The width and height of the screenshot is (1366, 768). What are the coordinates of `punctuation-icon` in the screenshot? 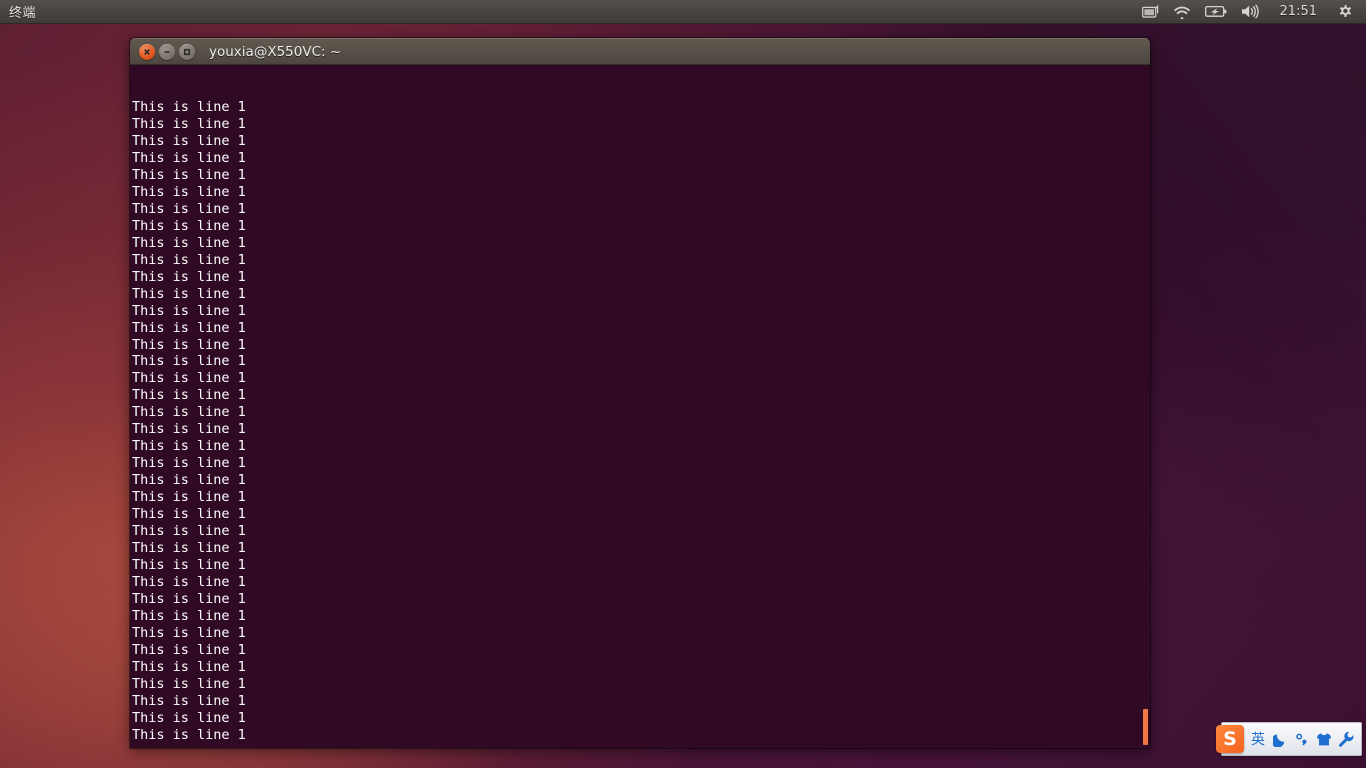 It's located at (1302, 739).